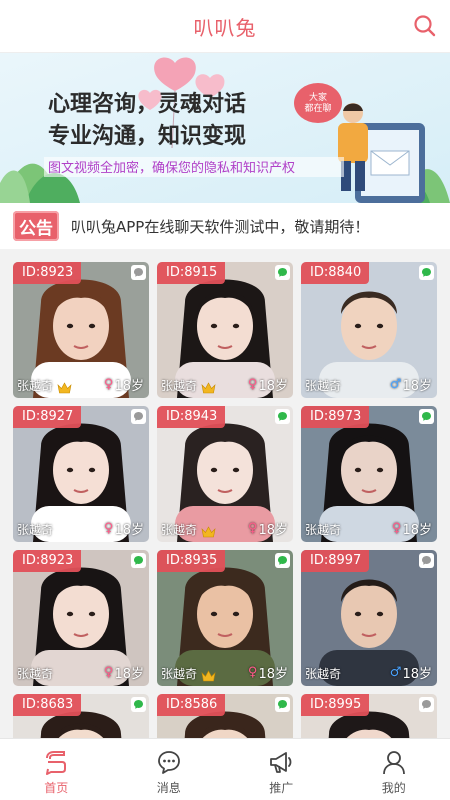 The width and height of the screenshot is (450, 800). Describe the element at coordinates (147, 136) in the screenshot. I see `banner-line2: 专业沟通，知识变现` at that location.